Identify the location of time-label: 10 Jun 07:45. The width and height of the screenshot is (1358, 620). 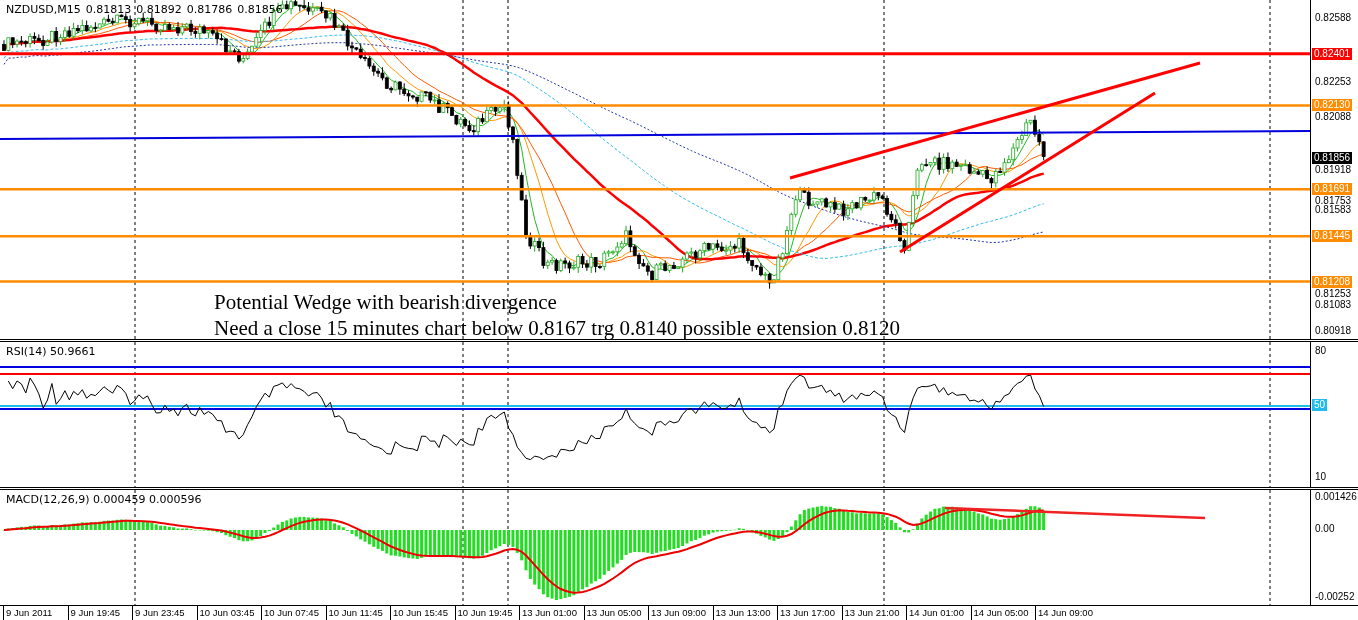
(291, 612).